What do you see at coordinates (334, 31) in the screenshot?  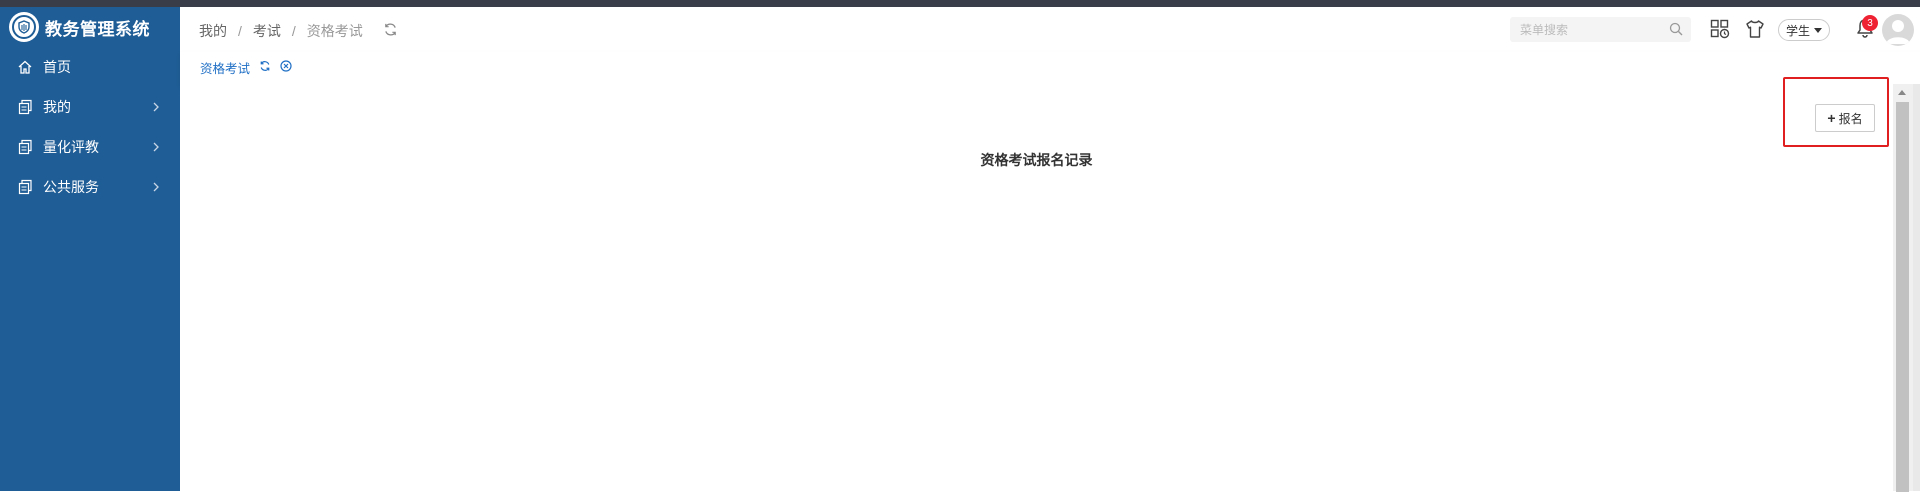 I see `breadcrumb-item-current: 资格考试` at bounding box center [334, 31].